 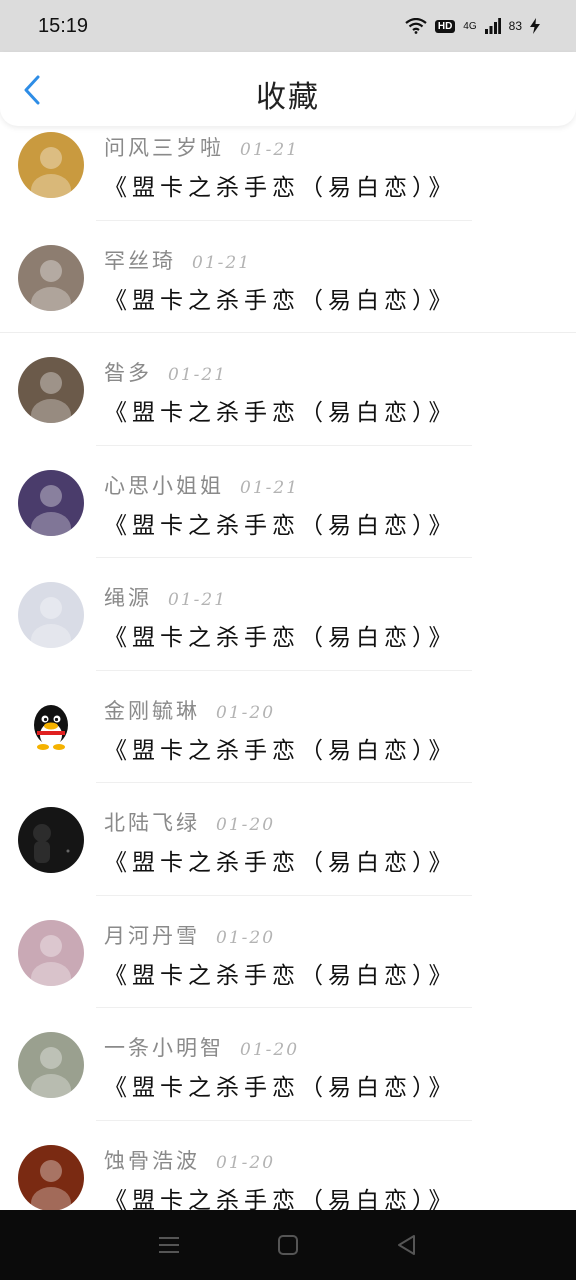 What do you see at coordinates (288, 97) in the screenshot?
I see `page-title: 收藏` at bounding box center [288, 97].